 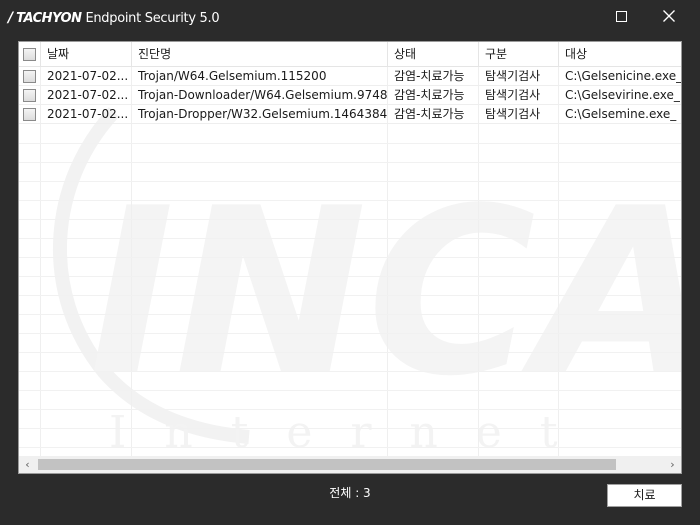 I want to click on brand-logo: TACHYON, so click(x=49, y=18).